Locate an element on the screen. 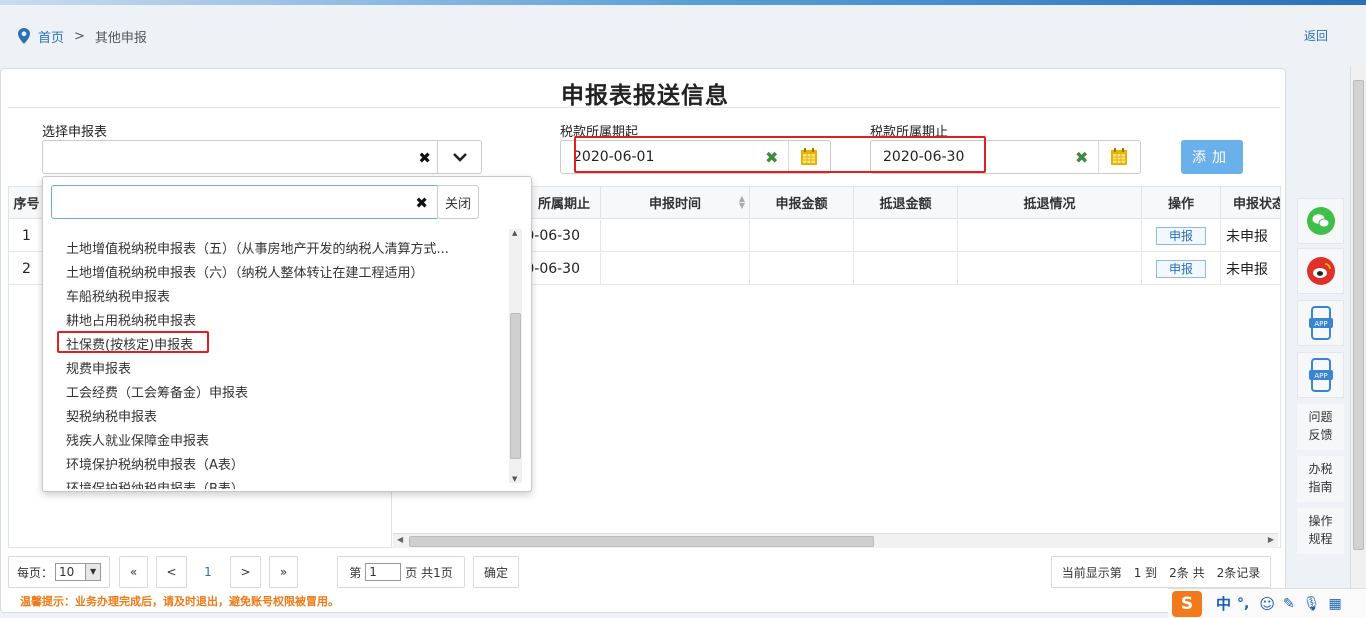 Image resolution: width=1366 pixels, height=618 pixels. col-header-time-label: 申报时间 is located at coordinates (674, 204).